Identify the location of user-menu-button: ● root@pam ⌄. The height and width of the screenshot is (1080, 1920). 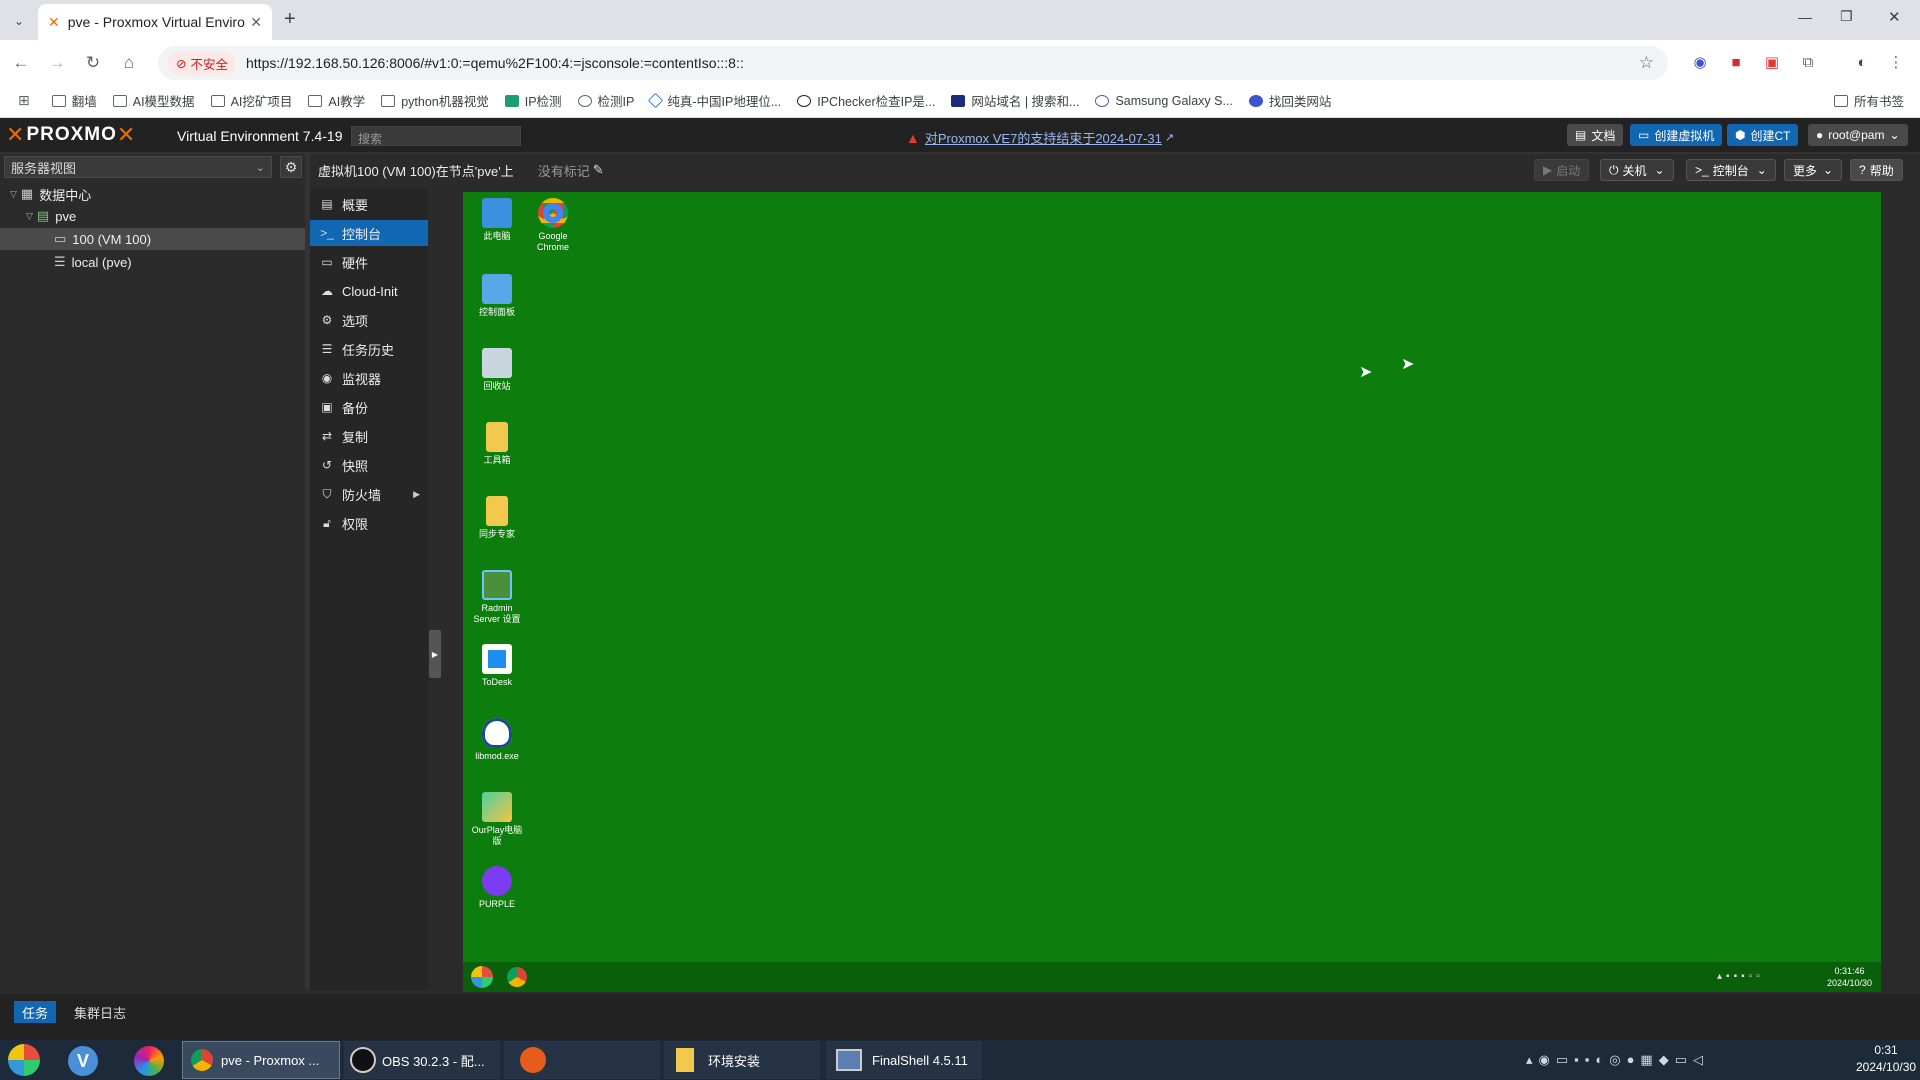
(1858, 135).